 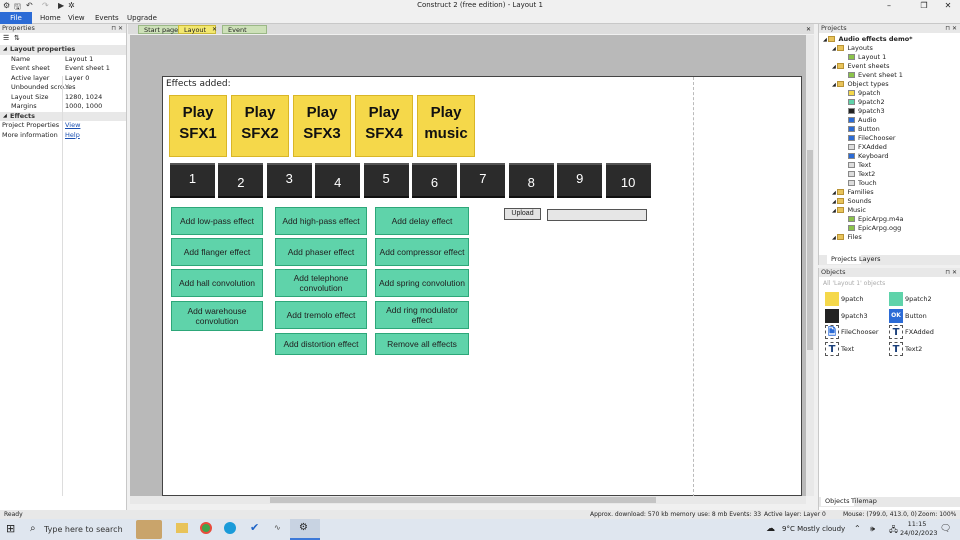 What do you see at coordinates (254, 527) in the screenshot?
I see `todo-icon: ✔` at bounding box center [254, 527].